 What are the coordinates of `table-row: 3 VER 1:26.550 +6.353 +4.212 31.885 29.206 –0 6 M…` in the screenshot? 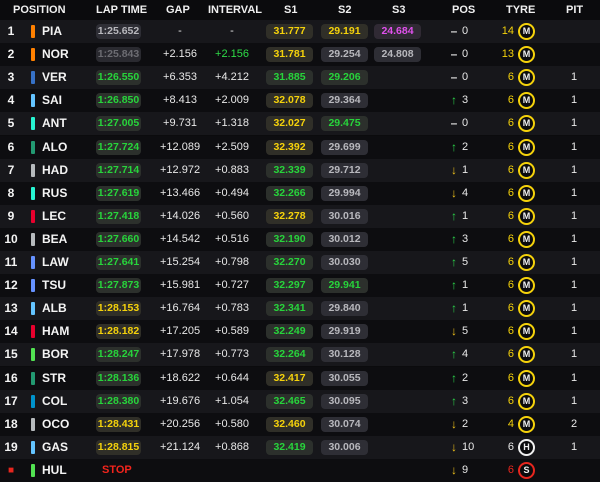 It's located at (300, 78).